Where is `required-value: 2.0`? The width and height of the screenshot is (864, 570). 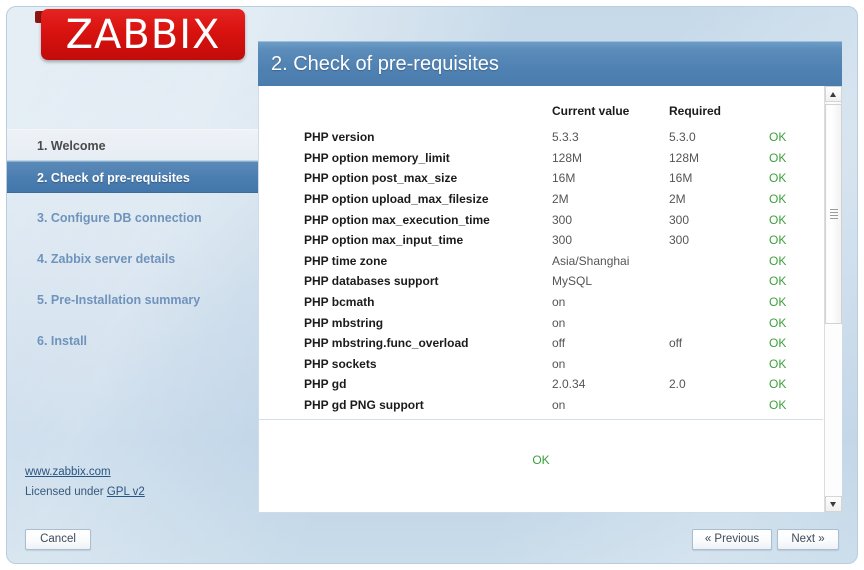 required-value: 2.0 is located at coordinates (677, 384).